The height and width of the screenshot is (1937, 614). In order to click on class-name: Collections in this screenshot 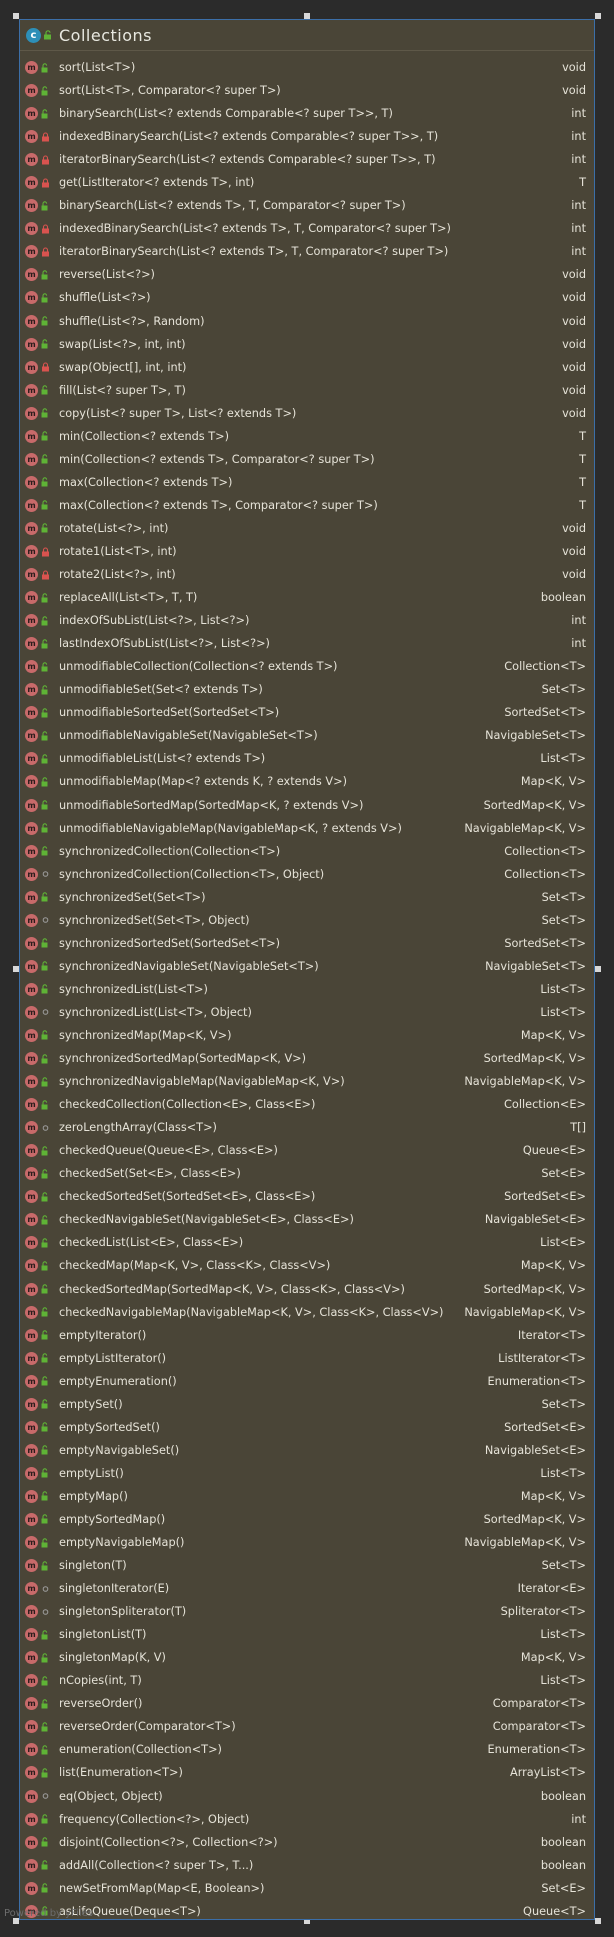, I will do `click(105, 35)`.